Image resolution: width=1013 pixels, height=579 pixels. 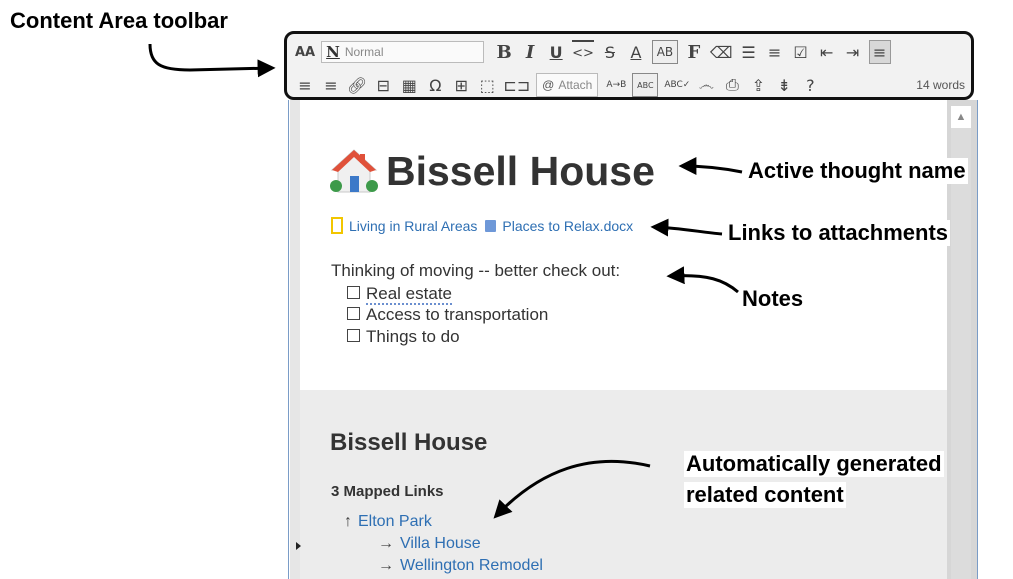 What do you see at coordinates (686, 227) in the screenshot?
I see `attachments-arrow` at bounding box center [686, 227].